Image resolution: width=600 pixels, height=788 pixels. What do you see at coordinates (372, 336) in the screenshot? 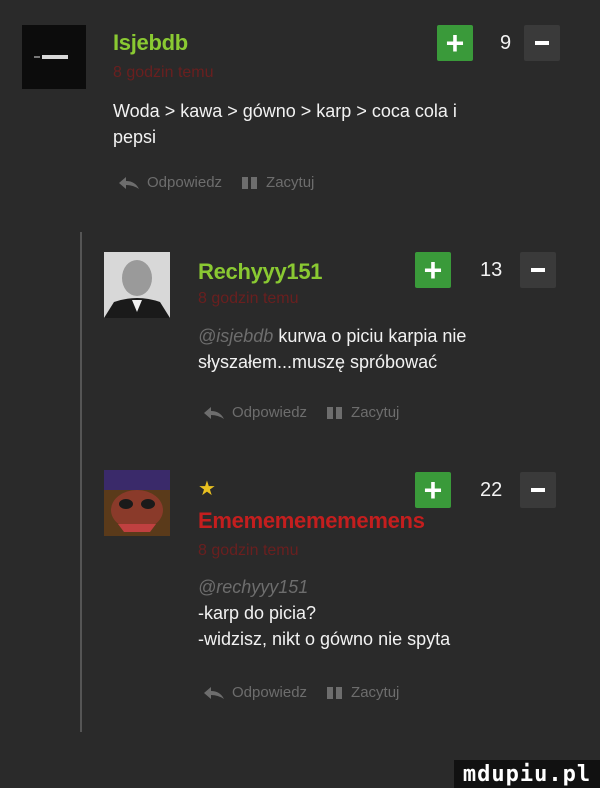
I see `comment-line-text: kurwa o piciu karpia nie` at bounding box center [372, 336].